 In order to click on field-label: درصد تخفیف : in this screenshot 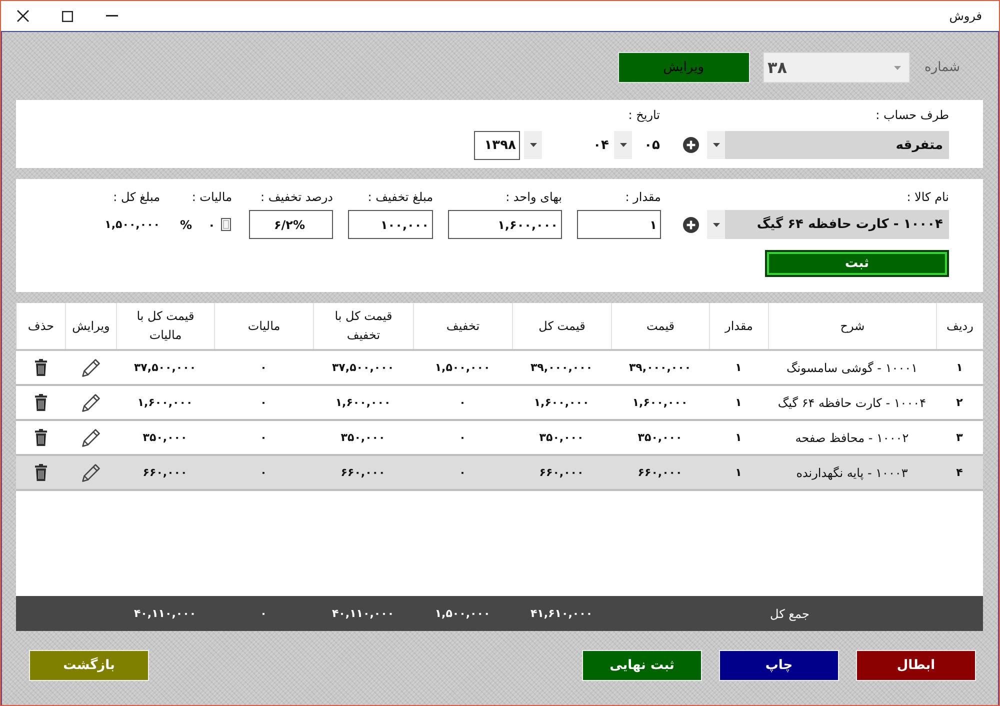, I will do `click(296, 197)`.